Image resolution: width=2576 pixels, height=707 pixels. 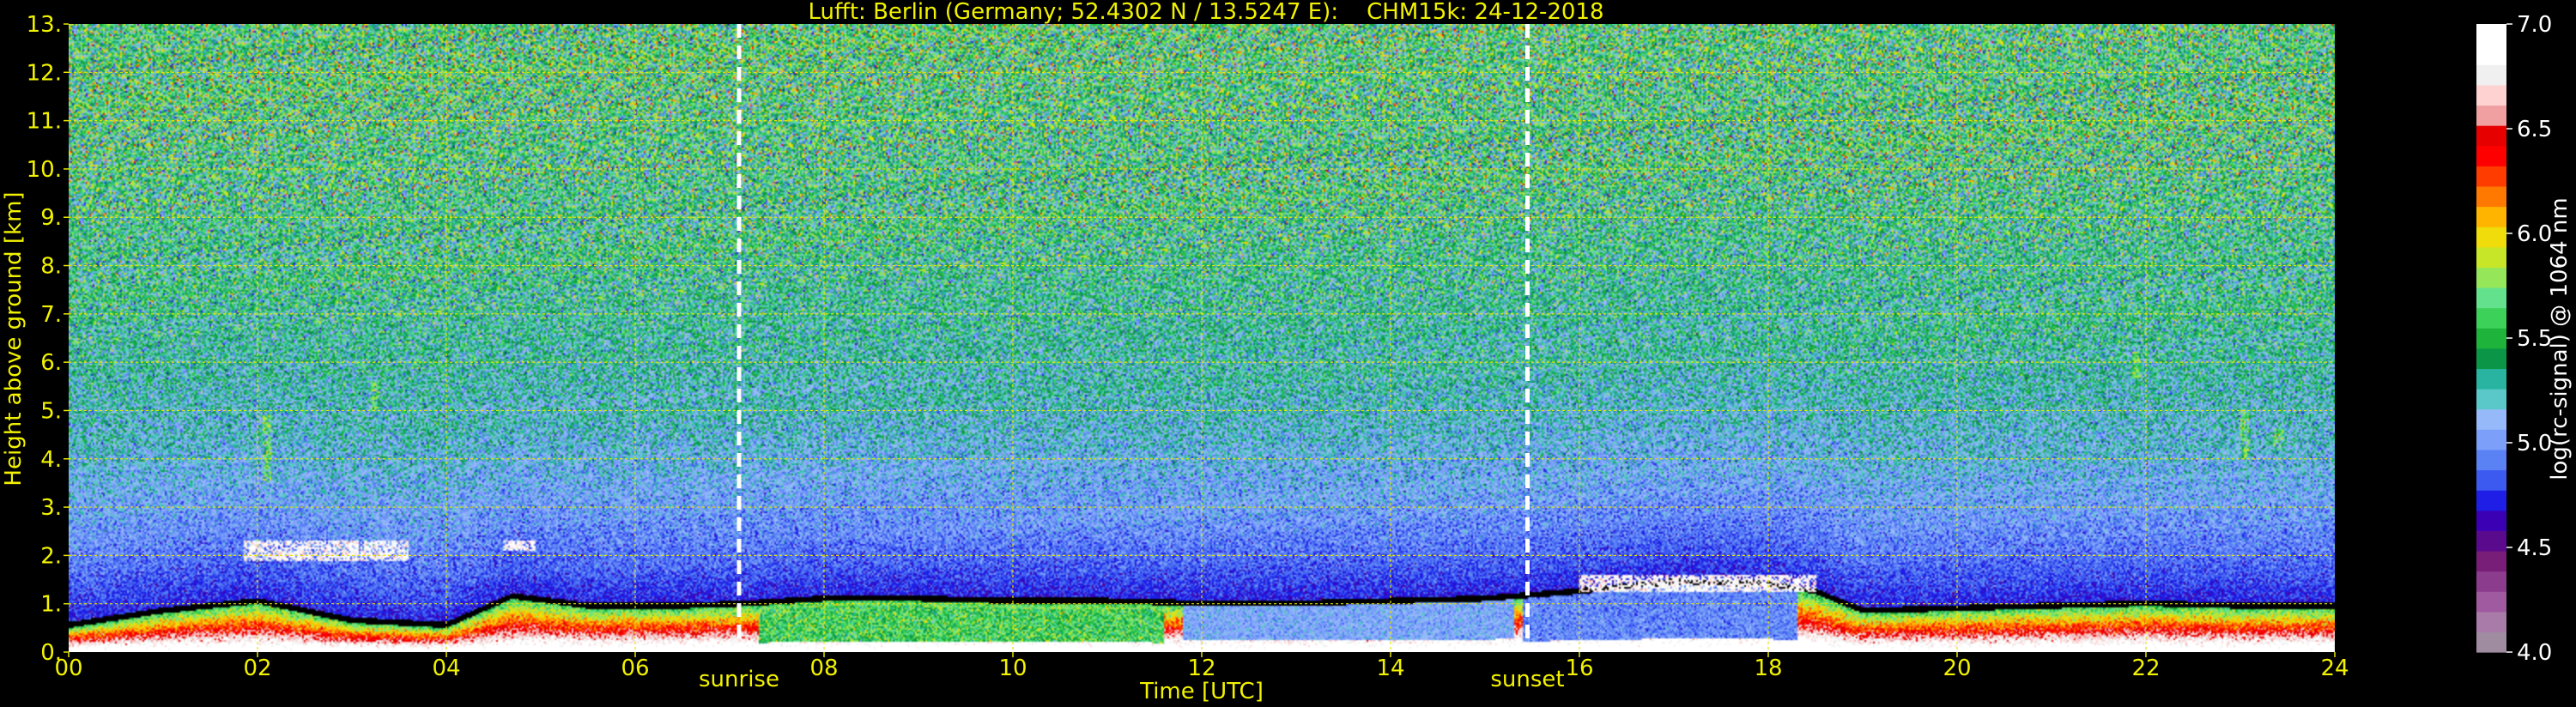 I want to click on x-tick-label: 02, so click(x=257, y=668).